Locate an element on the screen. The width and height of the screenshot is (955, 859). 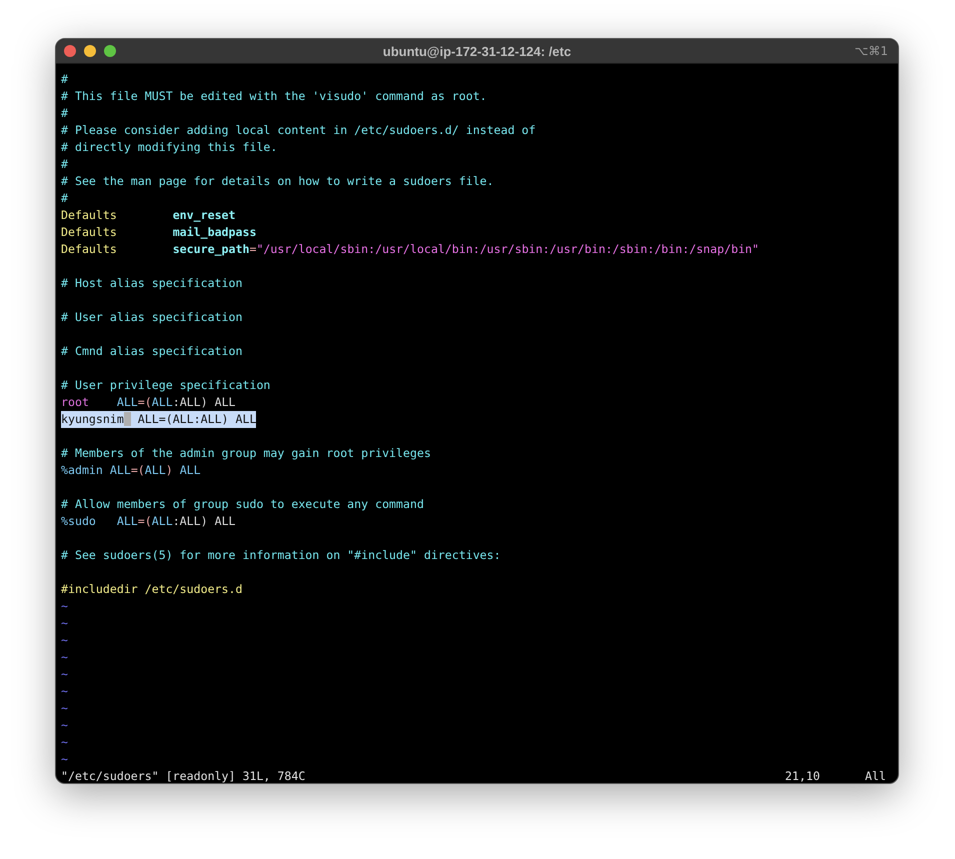
code-line: Defaults secure_path="/usr/local/sbin:/usr/local/bin:/usr/sbin:/usr/bin:/sbin:/bin:/snap/bin" is located at coordinates (410, 249).